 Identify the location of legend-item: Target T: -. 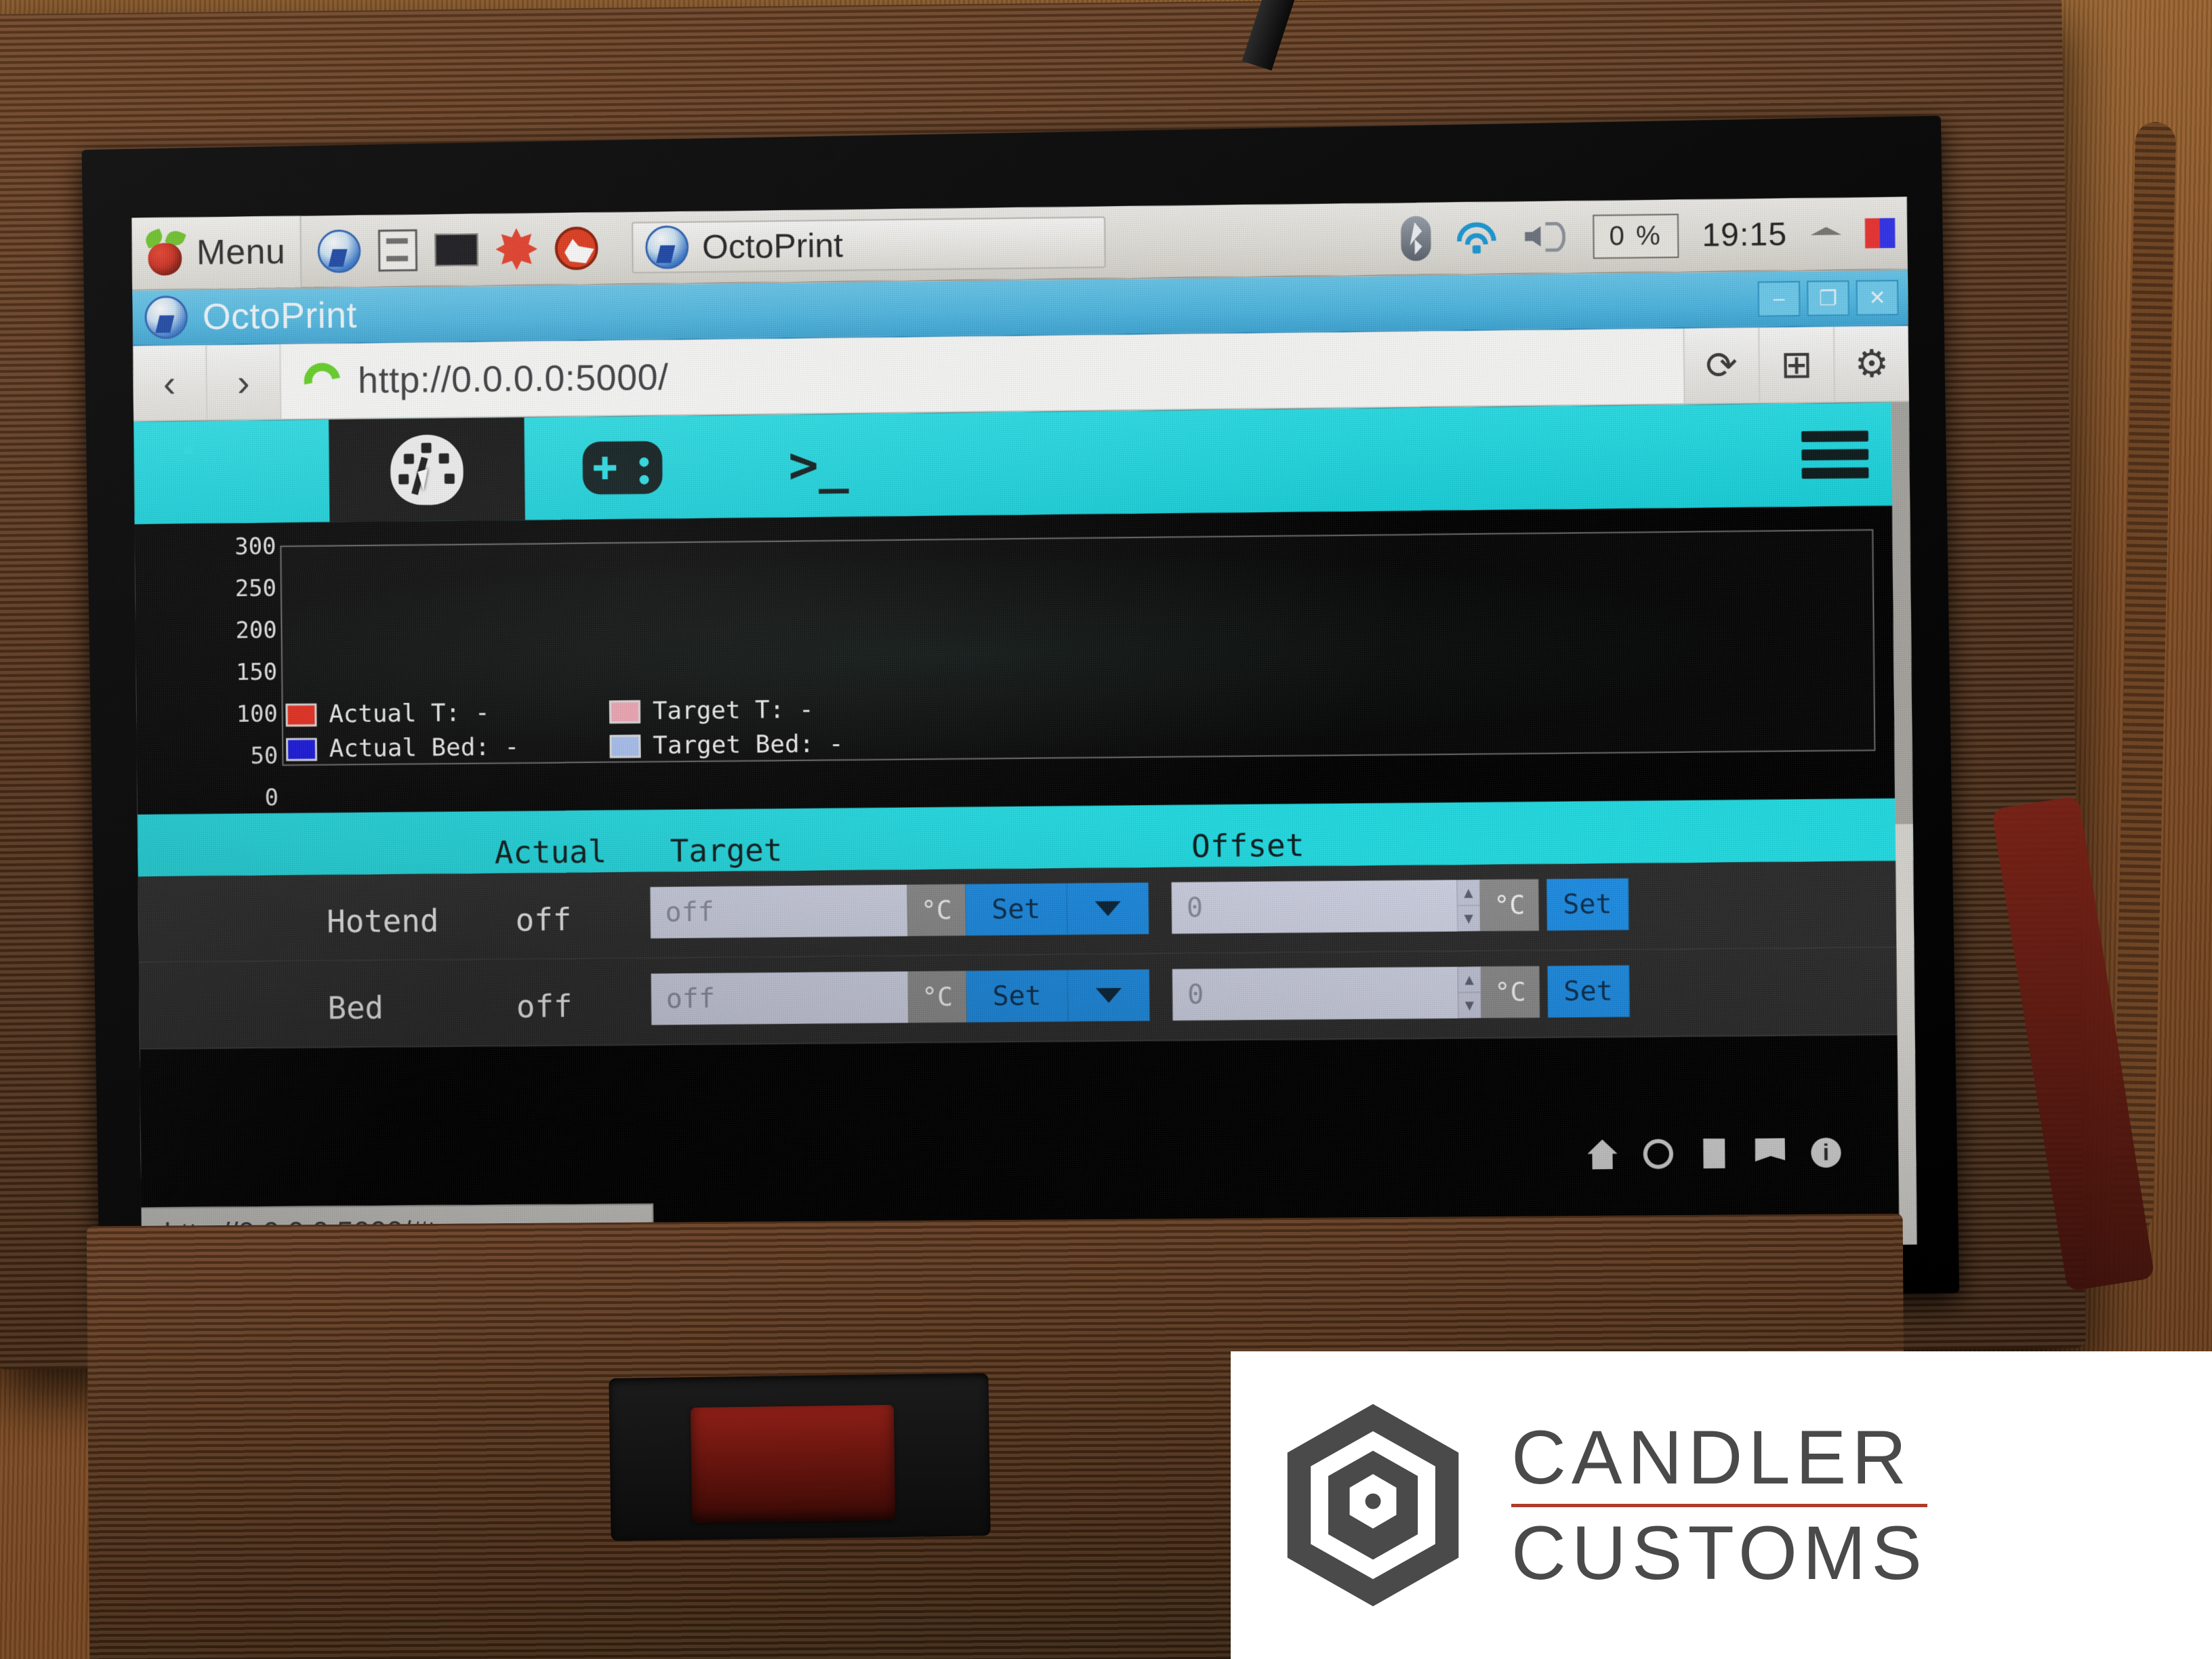
(731, 710).